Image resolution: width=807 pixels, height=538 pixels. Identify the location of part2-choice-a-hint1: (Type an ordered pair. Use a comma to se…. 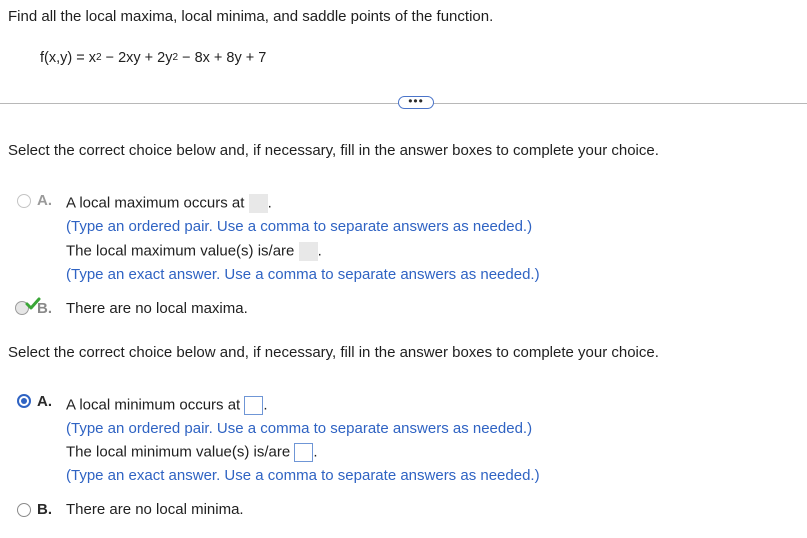
(299, 428).